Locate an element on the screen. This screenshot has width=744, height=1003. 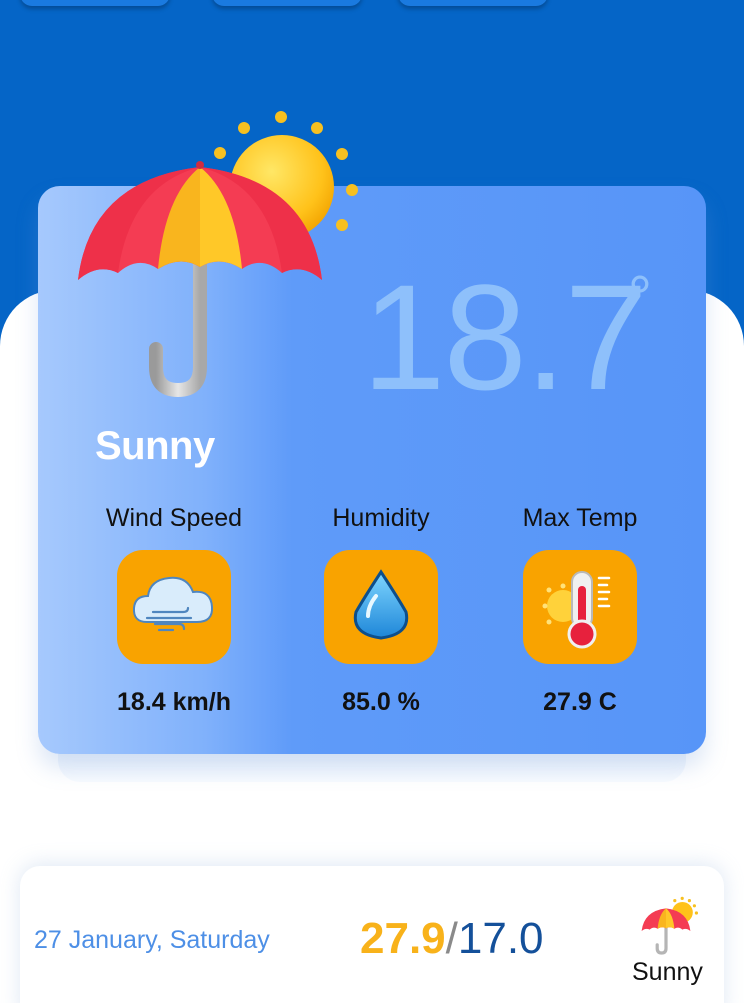
forecast-min-temp: 17.0 is located at coordinates (500, 938).